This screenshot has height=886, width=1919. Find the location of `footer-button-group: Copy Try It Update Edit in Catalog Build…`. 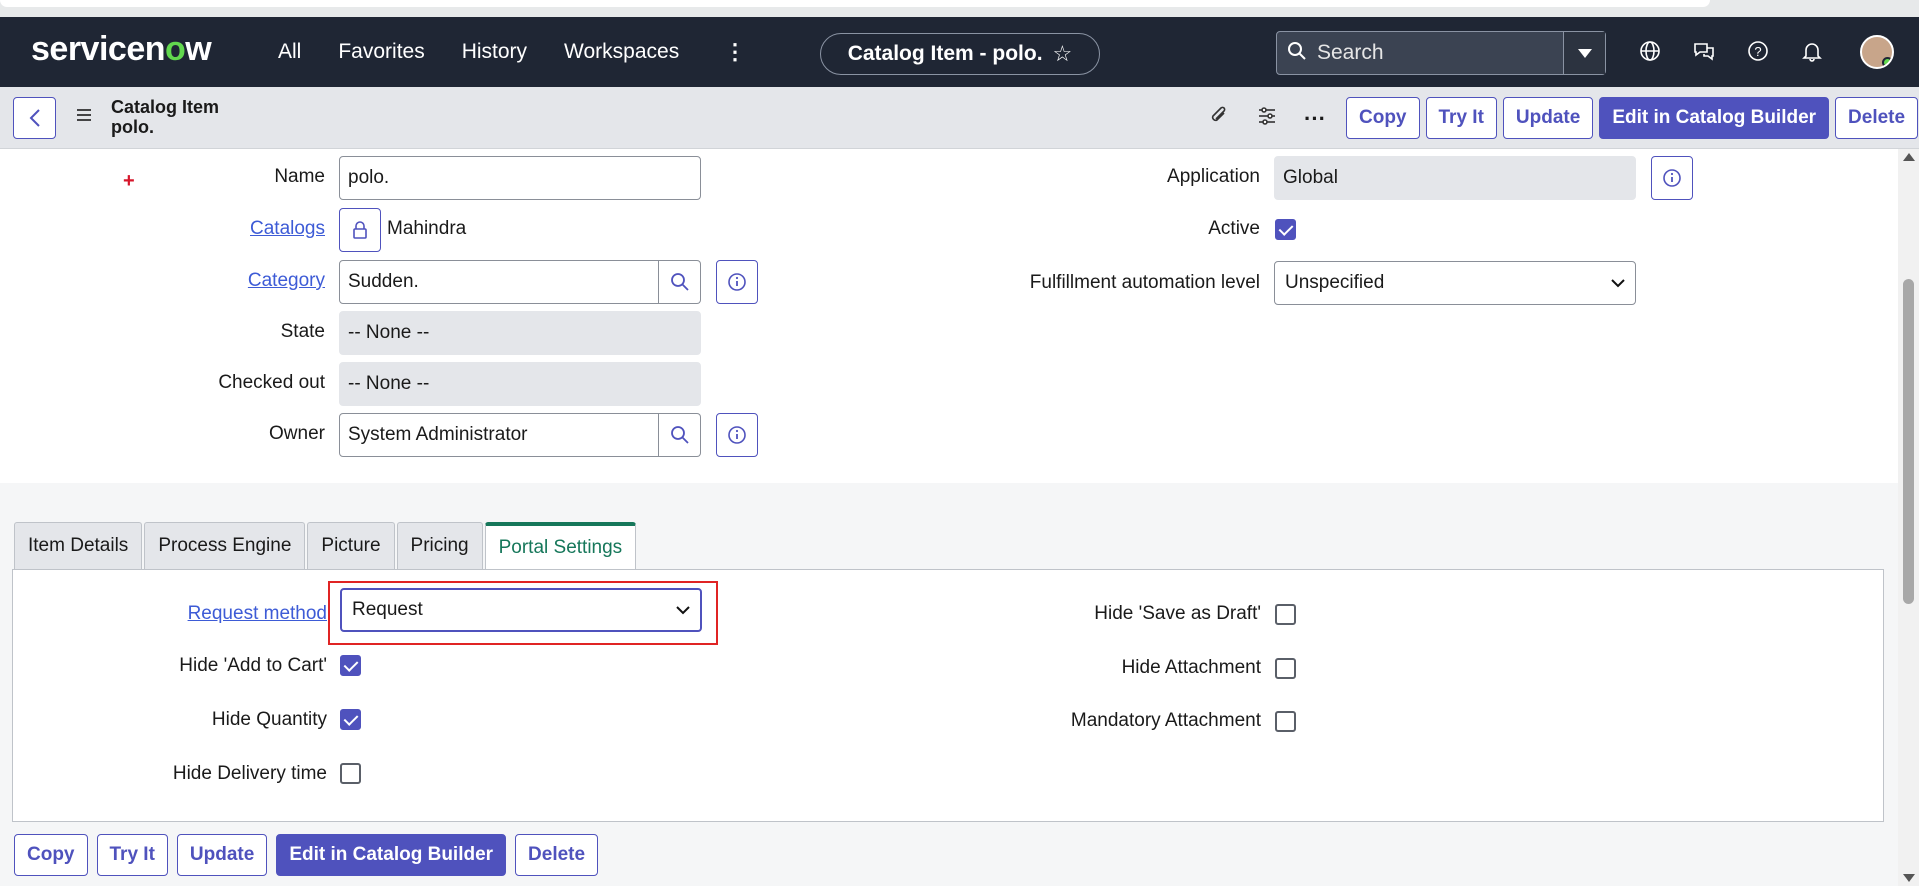

footer-button-group: Copy Try It Update Edit in Catalog Build… is located at coordinates (306, 855).